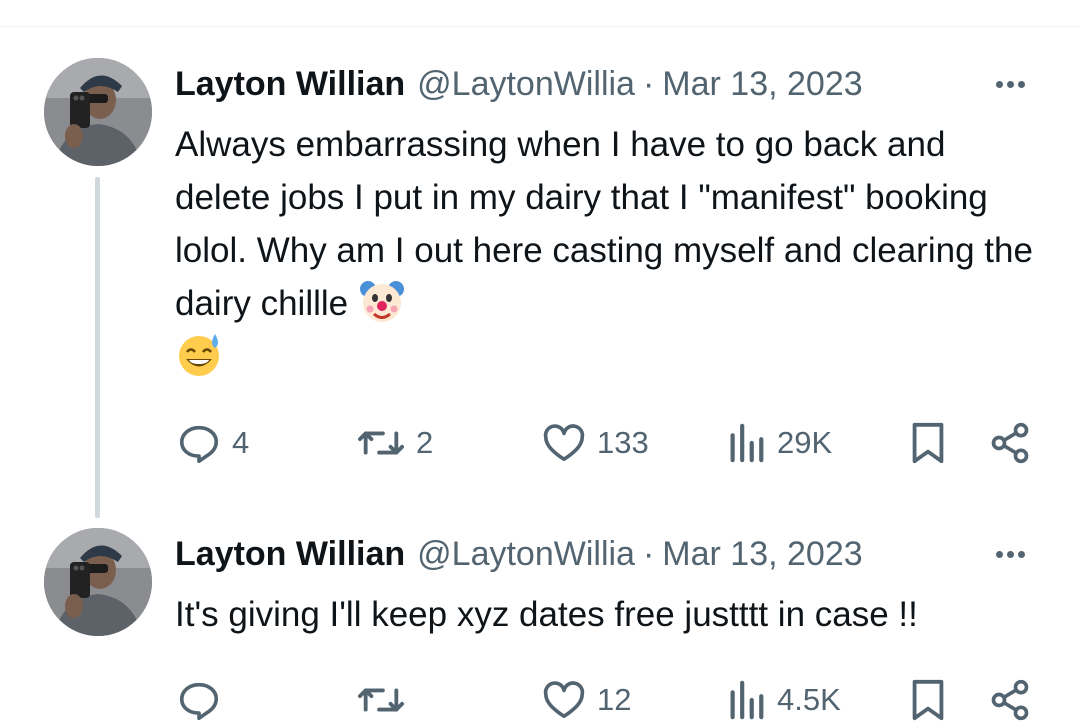 Image resolution: width=1080 pixels, height=725 pixels. What do you see at coordinates (614, 699) in the screenshot?
I see `like-count: 12` at bounding box center [614, 699].